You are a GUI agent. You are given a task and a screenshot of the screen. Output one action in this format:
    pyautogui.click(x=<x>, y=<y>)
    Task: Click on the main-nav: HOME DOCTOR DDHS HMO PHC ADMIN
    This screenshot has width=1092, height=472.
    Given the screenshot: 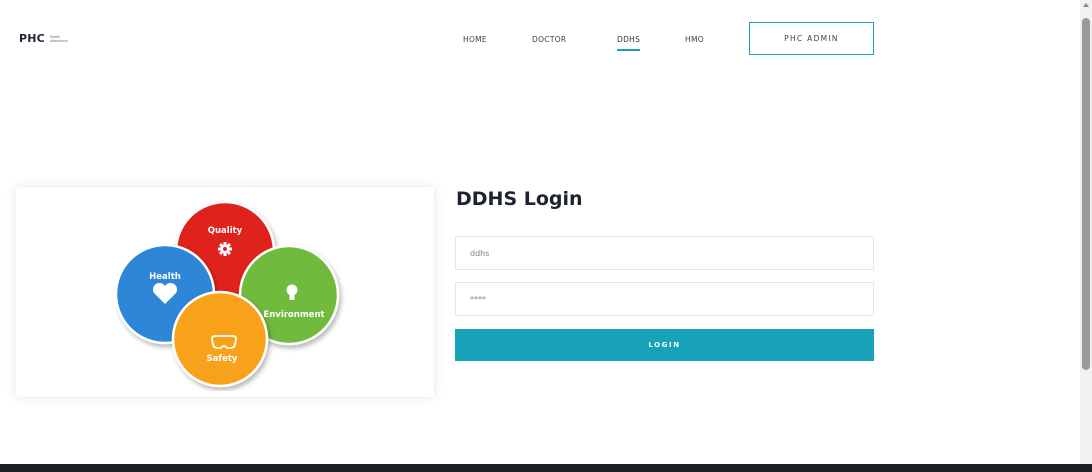 What is the action you would take?
    pyautogui.click(x=540, y=39)
    